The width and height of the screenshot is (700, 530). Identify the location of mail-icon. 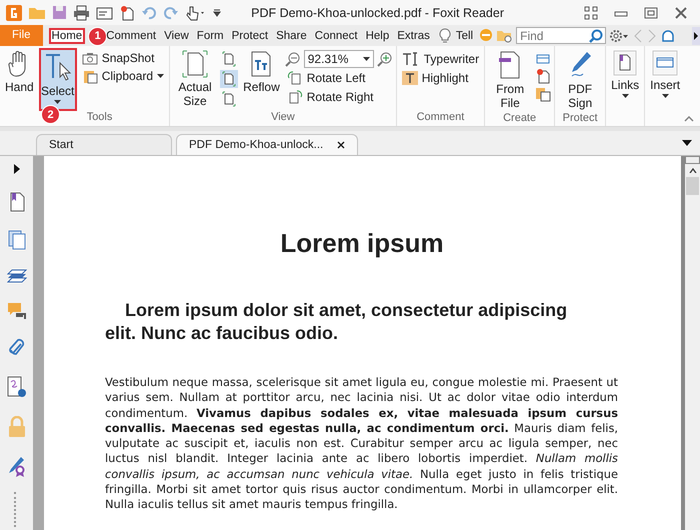
(104, 13).